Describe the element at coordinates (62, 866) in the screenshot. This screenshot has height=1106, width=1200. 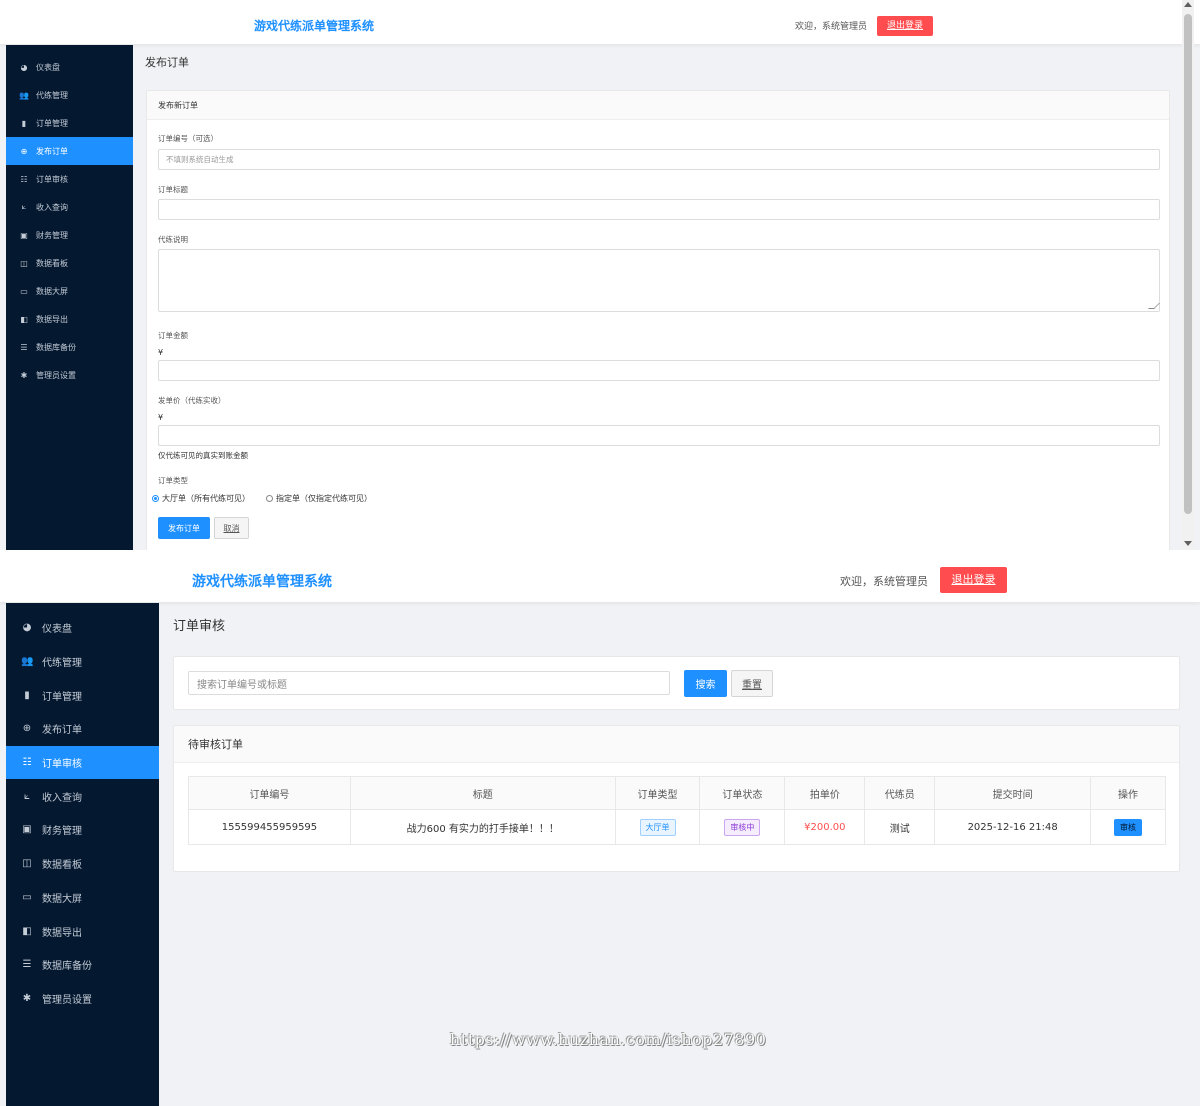
I see `sidebar-item-label: 数据看板` at that location.